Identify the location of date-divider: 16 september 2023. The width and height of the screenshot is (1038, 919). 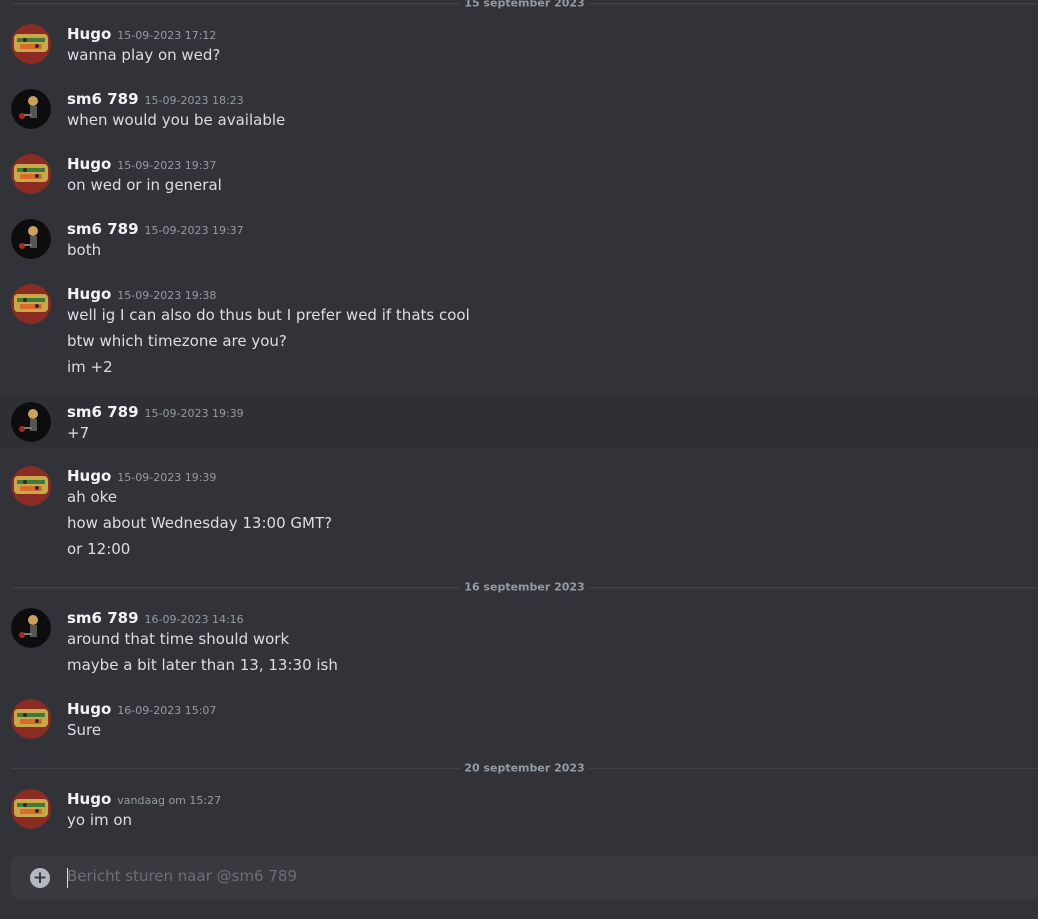
(524, 587).